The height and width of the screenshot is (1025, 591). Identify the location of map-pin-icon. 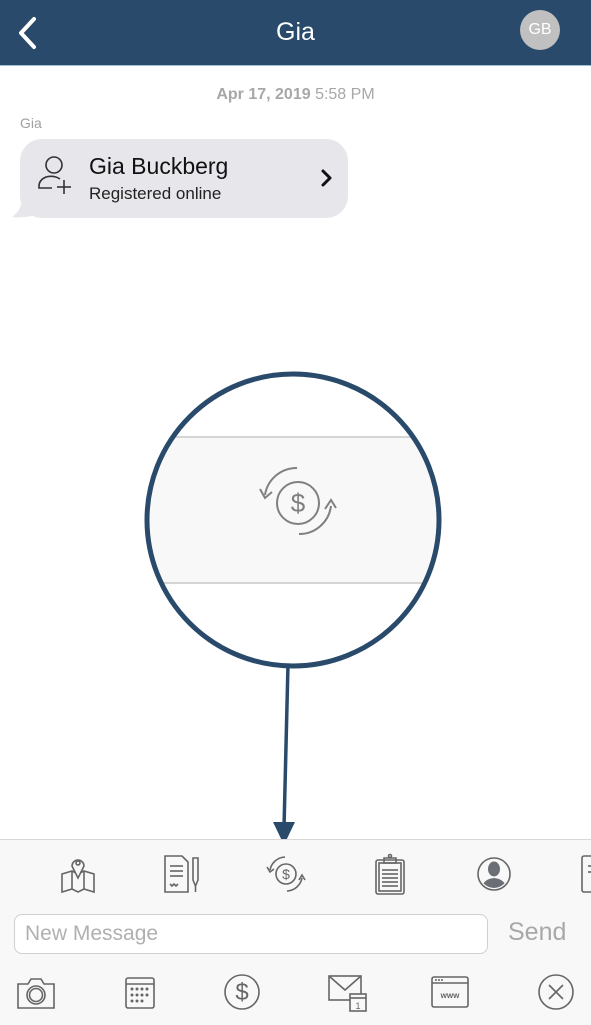
(78, 874).